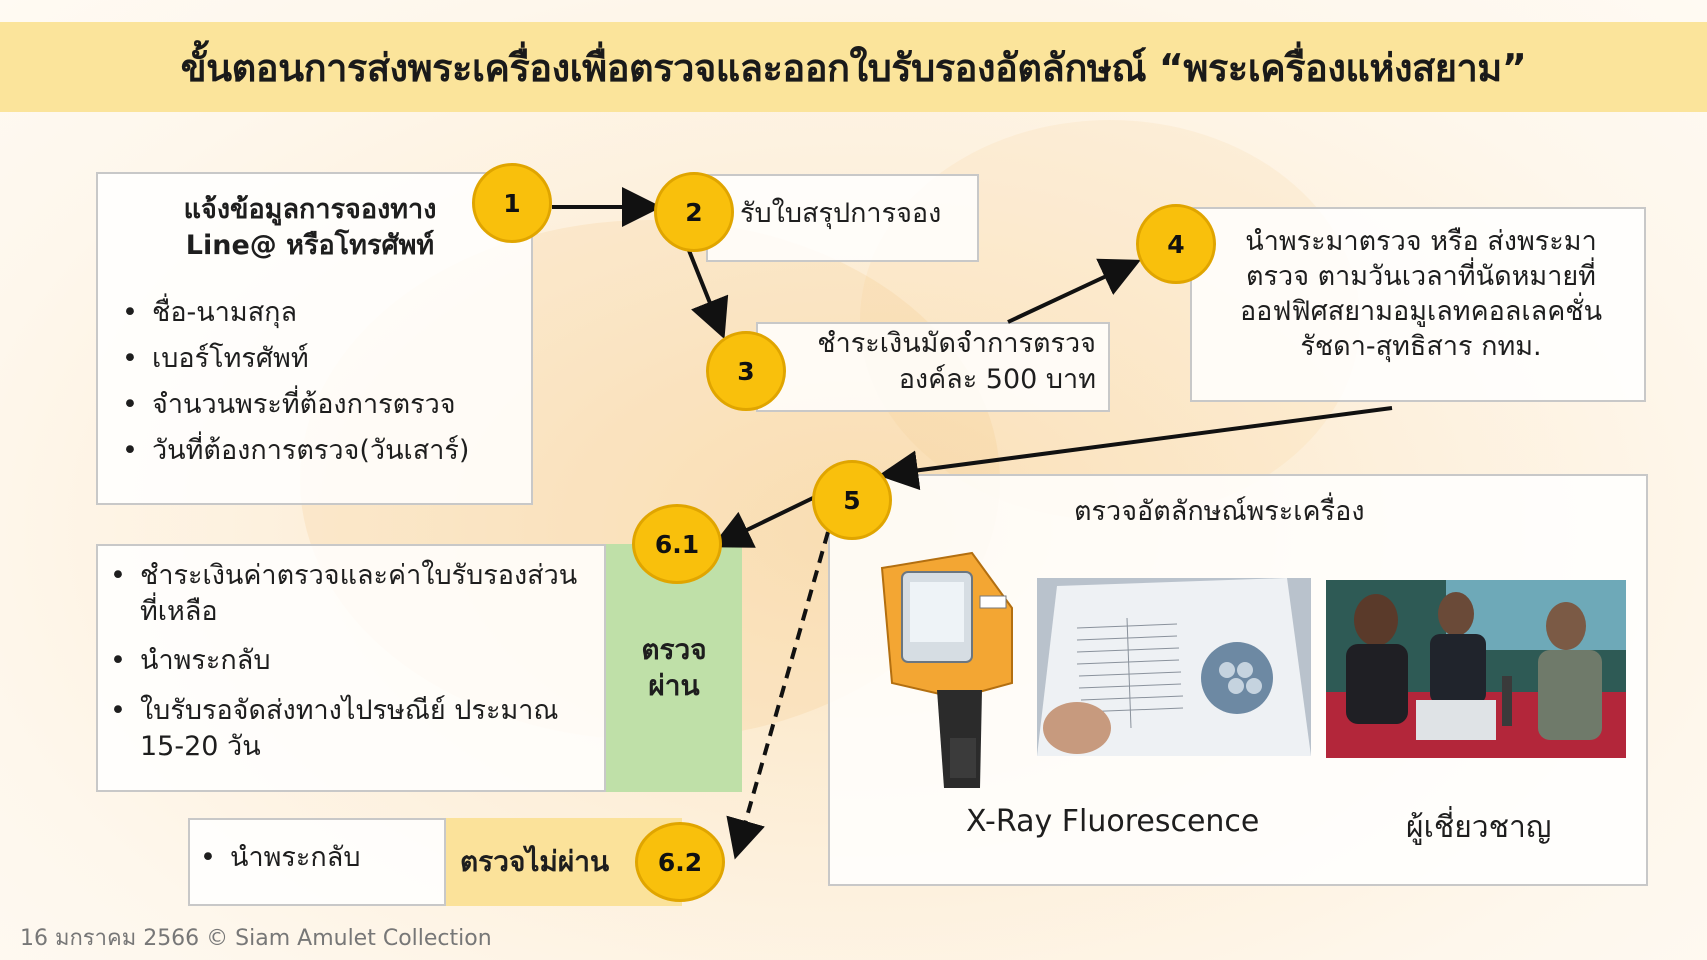 This screenshot has width=1707, height=960. Describe the element at coordinates (746, 371) in the screenshot. I see `step-number-3: 3` at that location.